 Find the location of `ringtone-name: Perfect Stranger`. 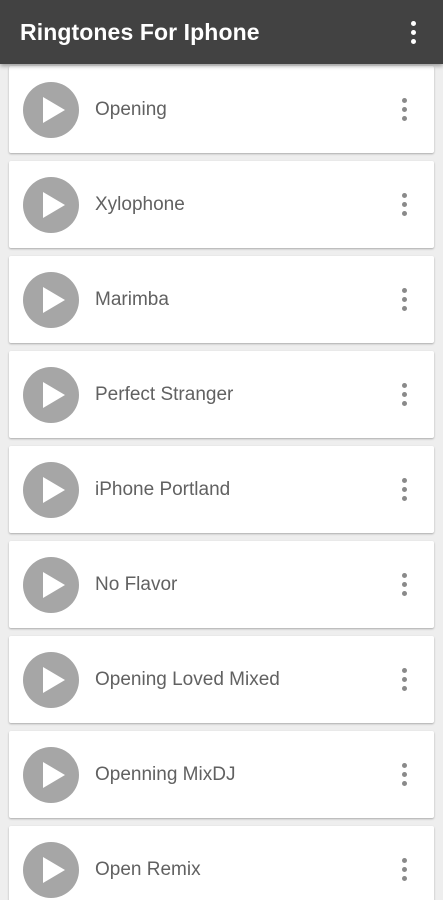

ringtone-name: Perfect Stranger is located at coordinates (164, 394).